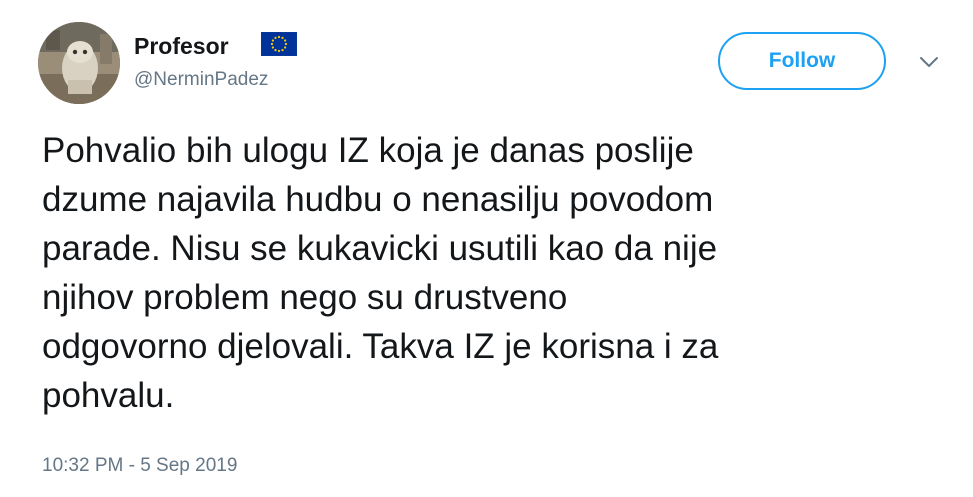  Describe the element at coordinates (929, 62) in the screenshot. I see `chevron-down-icon` at that location.